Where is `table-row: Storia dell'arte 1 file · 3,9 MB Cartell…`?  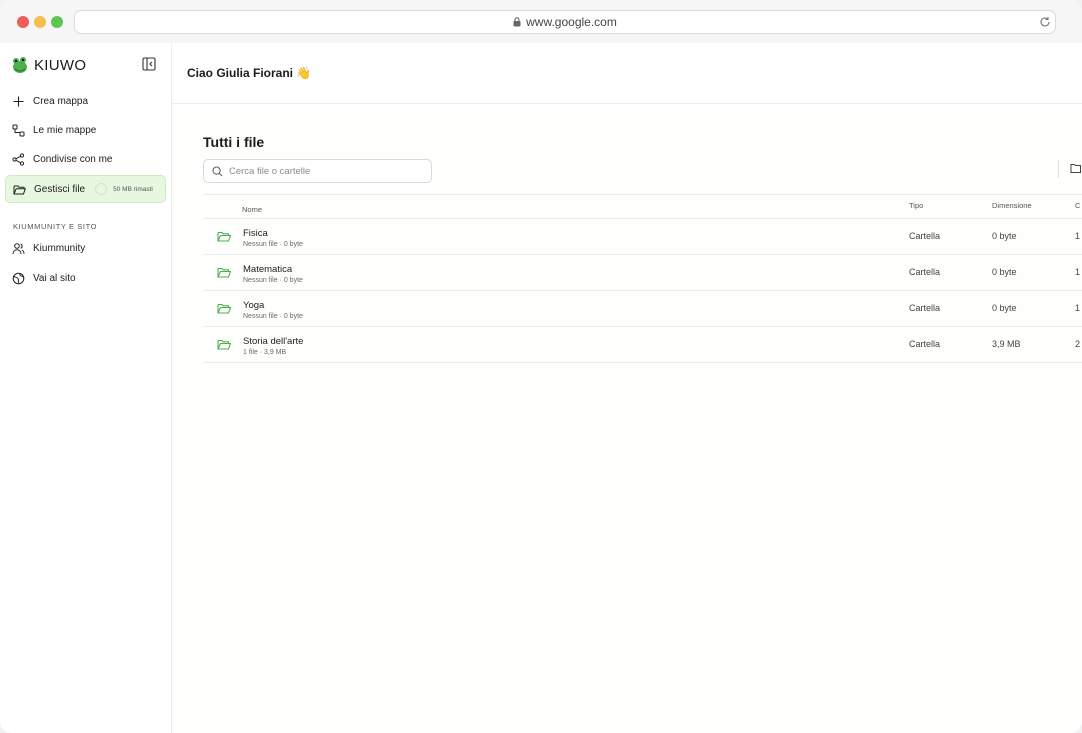 table-row: Storia dell'arte 1 file · 3,9 MB Cartell… is located at coordinates (642, 345).